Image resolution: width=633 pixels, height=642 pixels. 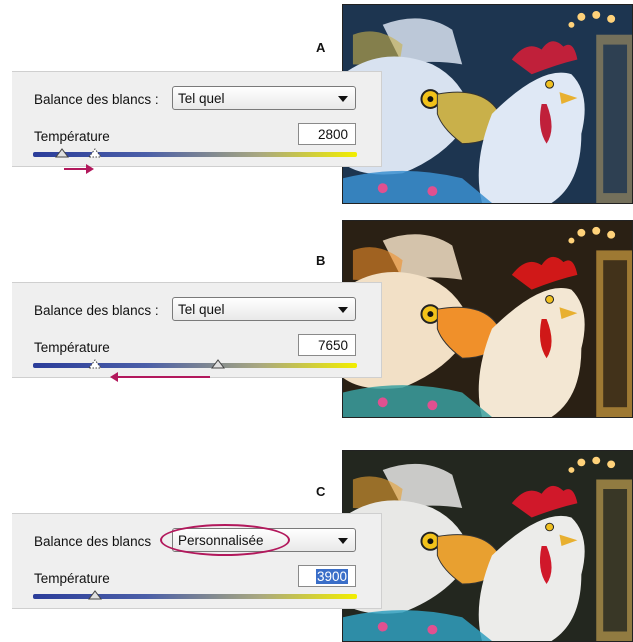 What do you see at coordinates (321, 260) in the screenshot?
I see `example-letter: B` at bounding box center [321, 260].